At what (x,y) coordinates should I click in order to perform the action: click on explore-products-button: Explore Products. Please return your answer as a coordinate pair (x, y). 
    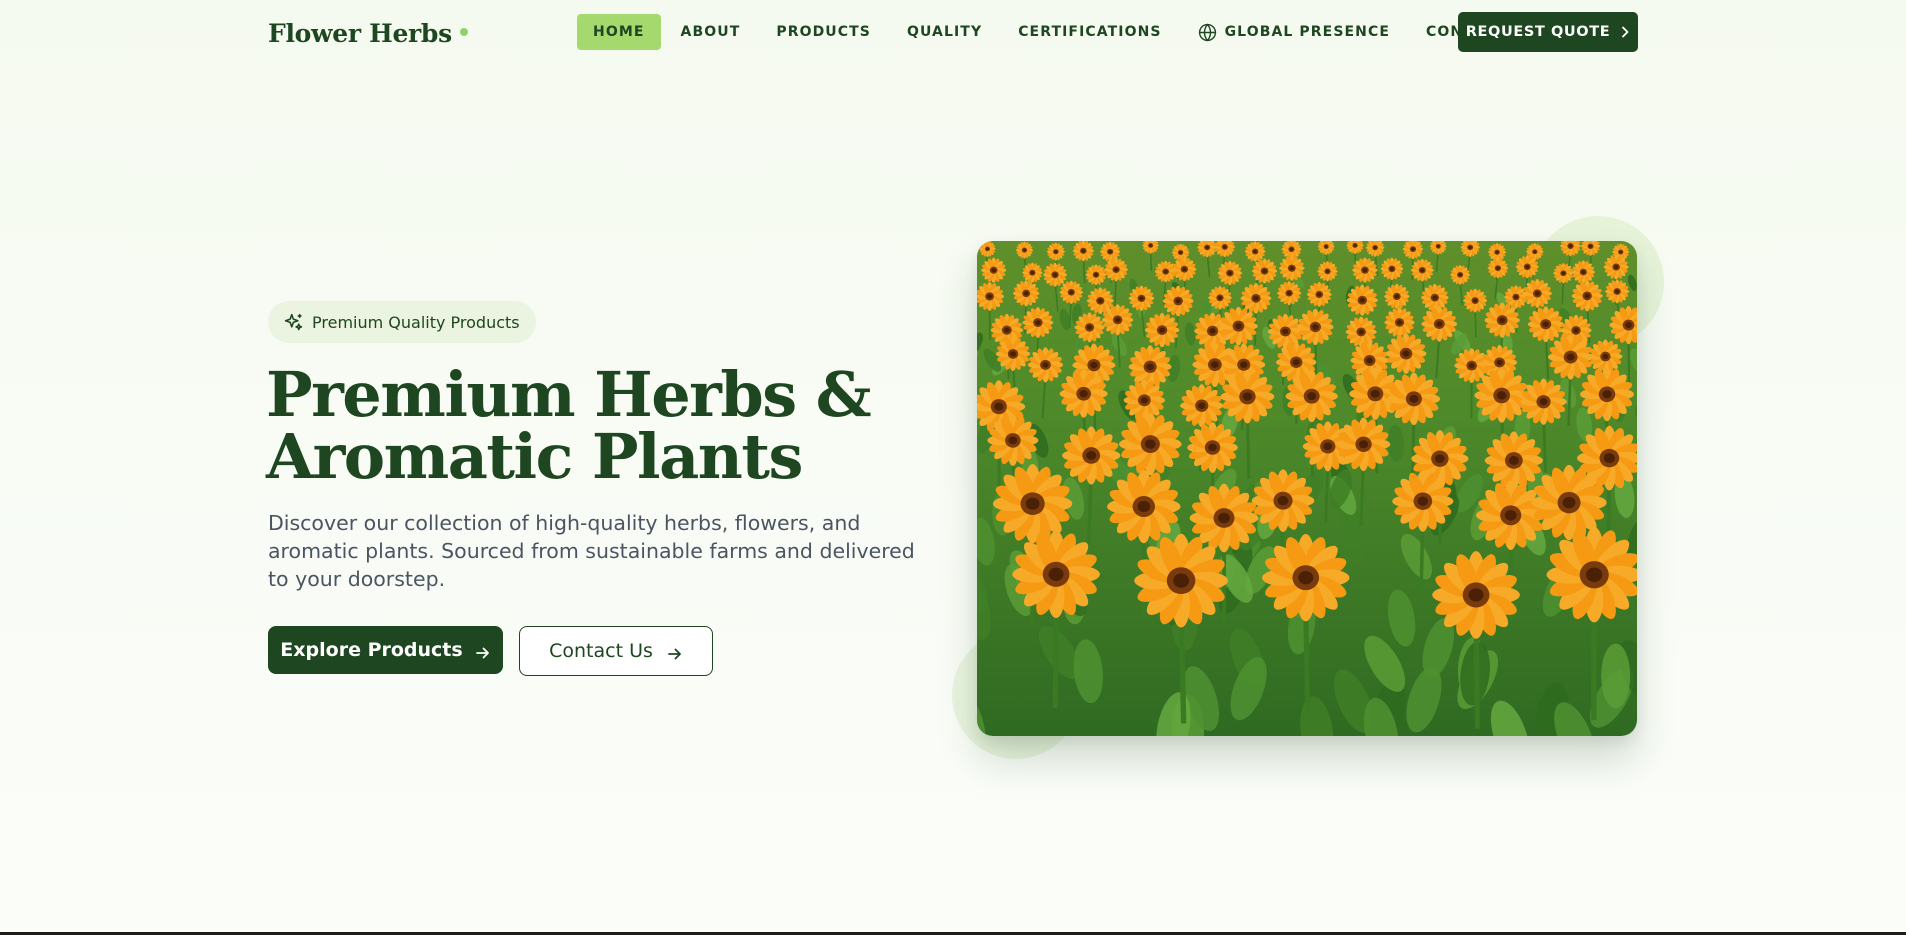
    Looking at the image, I should click on (385, 650).